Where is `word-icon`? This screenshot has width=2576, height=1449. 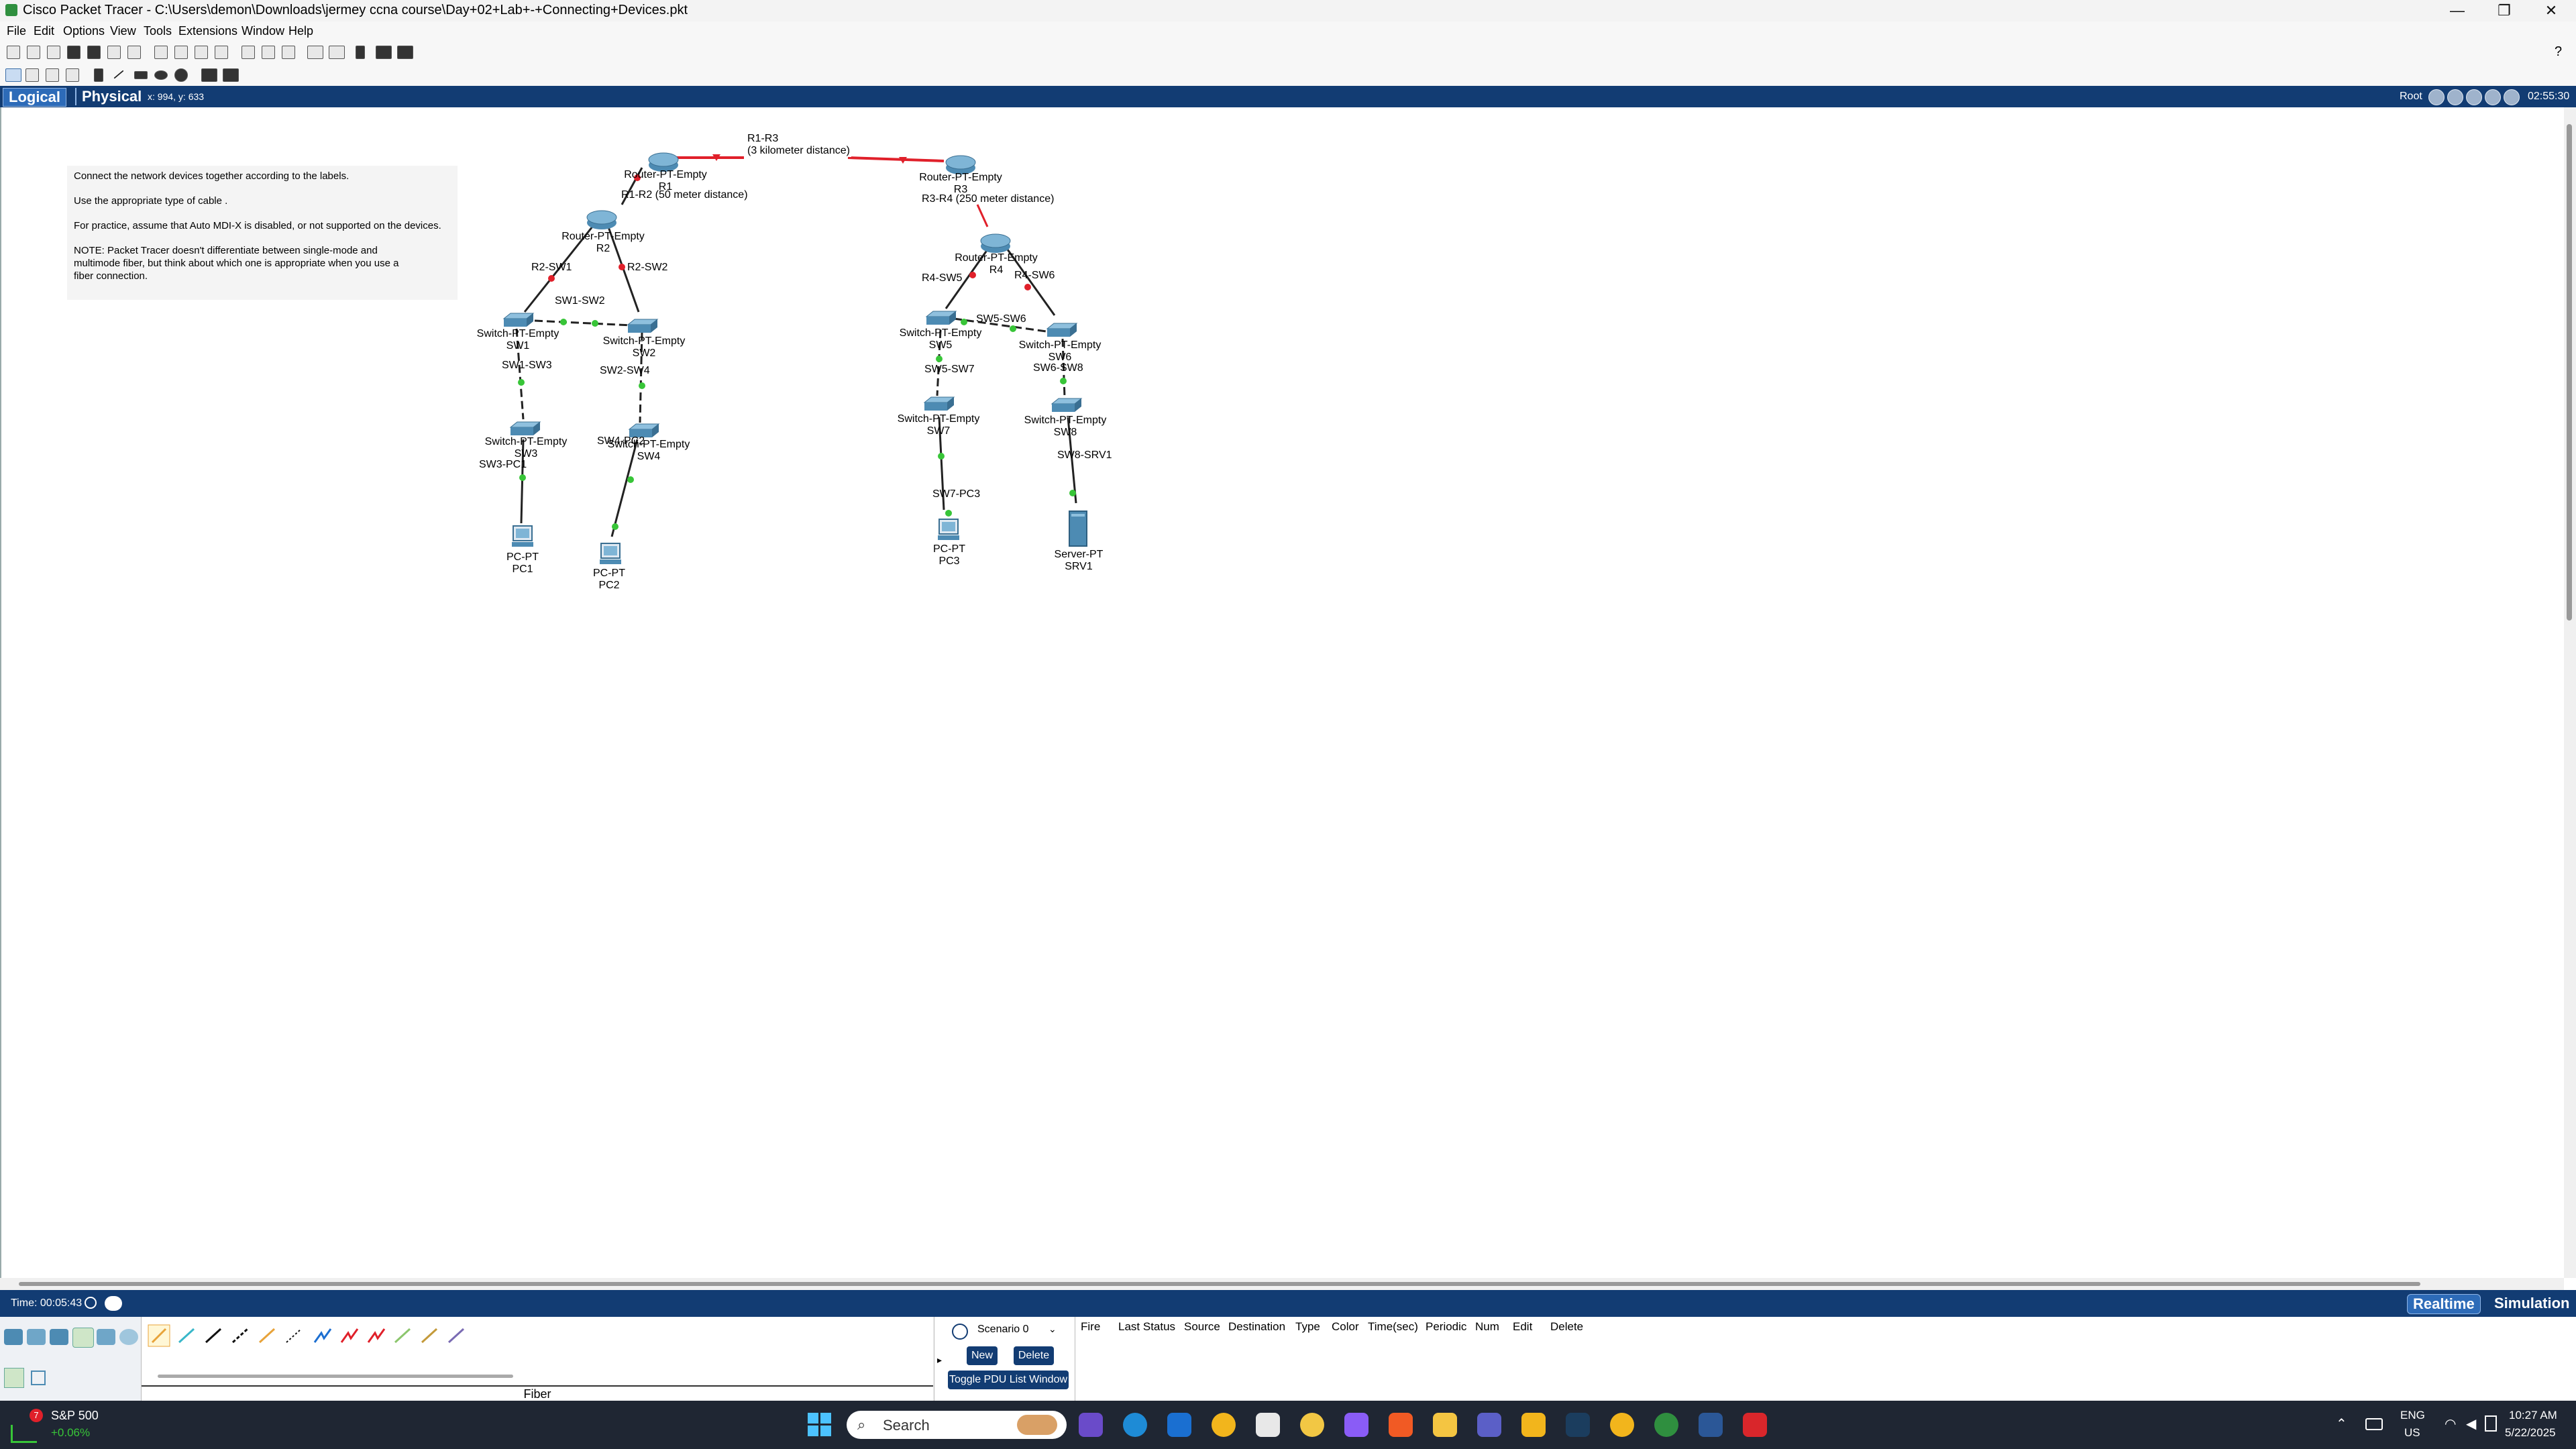 word-icon is located at coordinates (1711, 1425).